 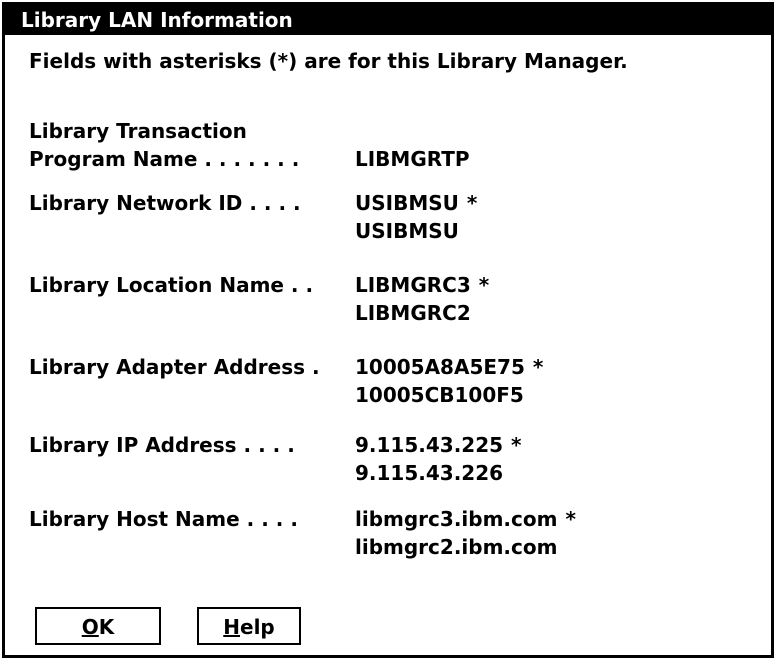 I want to click on field-label: Library Adapter Address ., so click(x=174, y=367).